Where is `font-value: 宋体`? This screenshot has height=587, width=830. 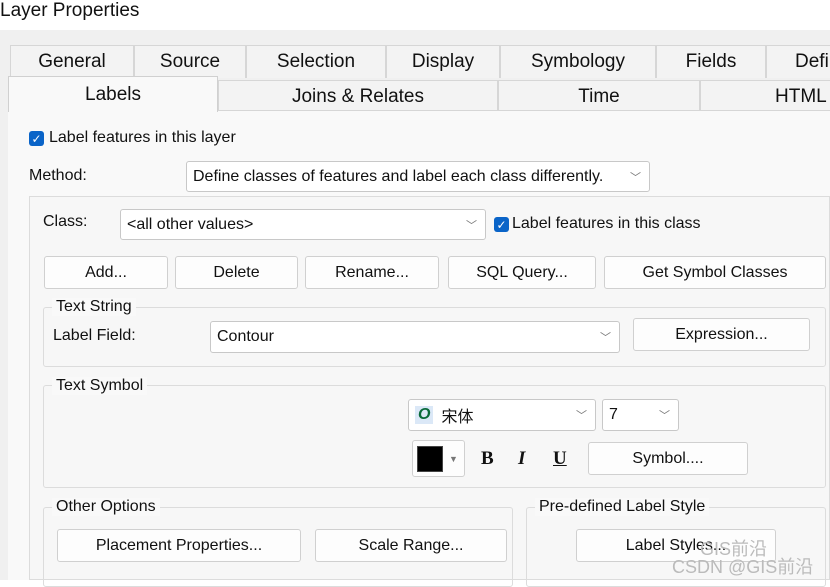 font-value: 宋体 is located at coordinates (457, 417).